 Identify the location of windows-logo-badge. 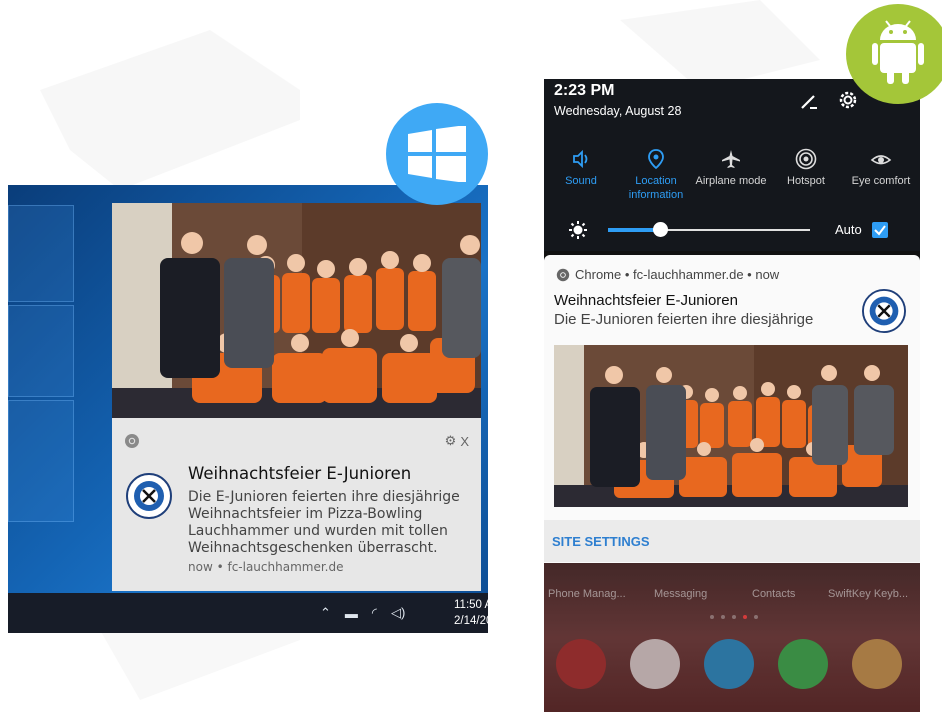
(437, 154).